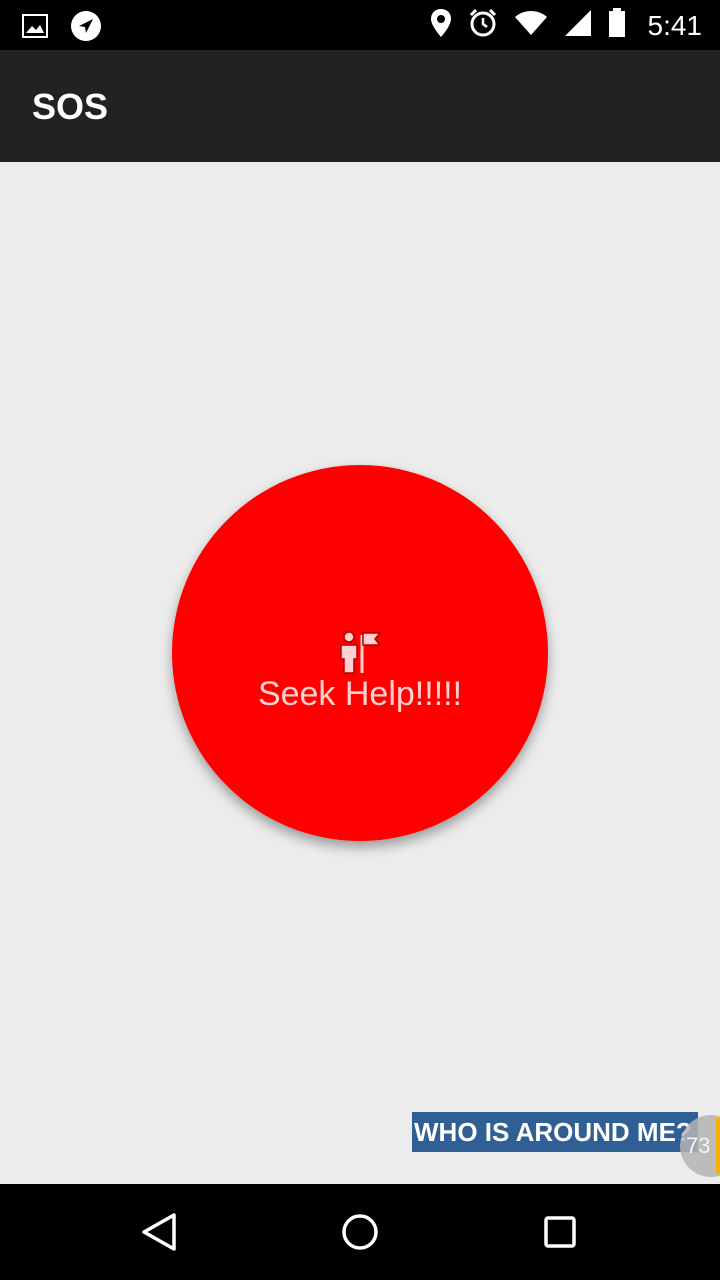  I want to click on navigation-icon, so click(86, 28).